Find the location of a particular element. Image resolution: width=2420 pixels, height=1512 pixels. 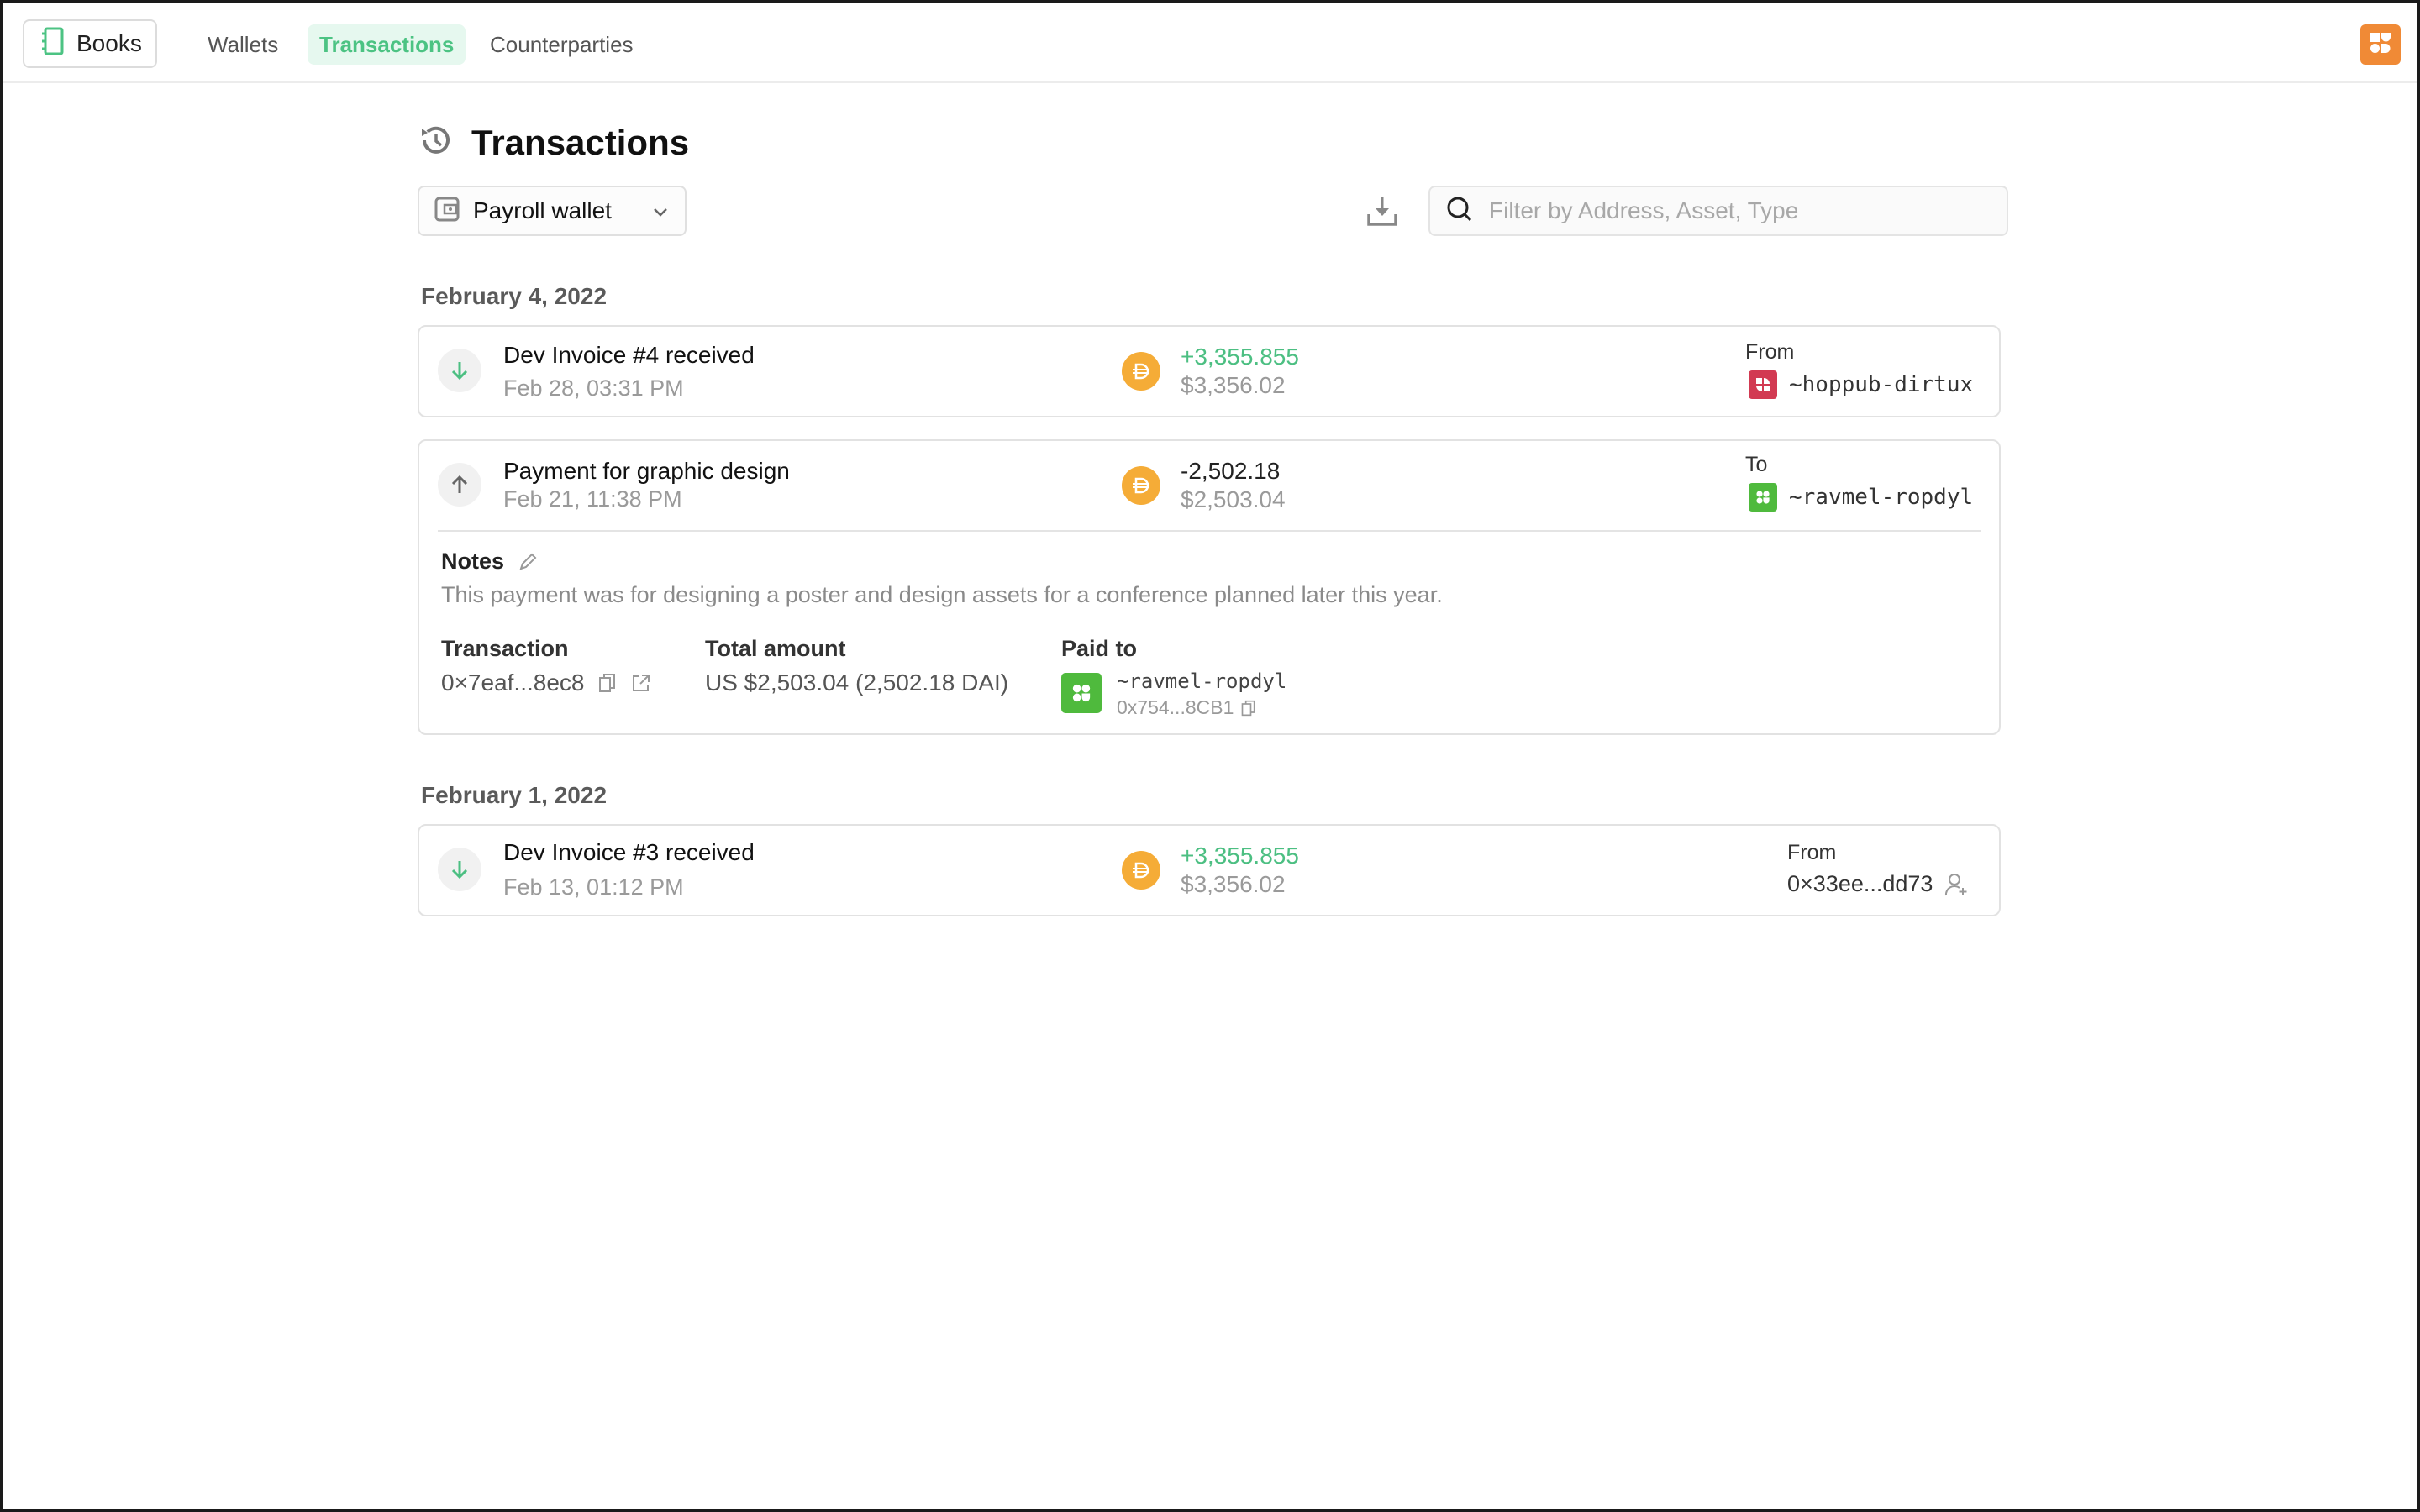

tab-transactions: Transactions is located at coordinates (387, 44).